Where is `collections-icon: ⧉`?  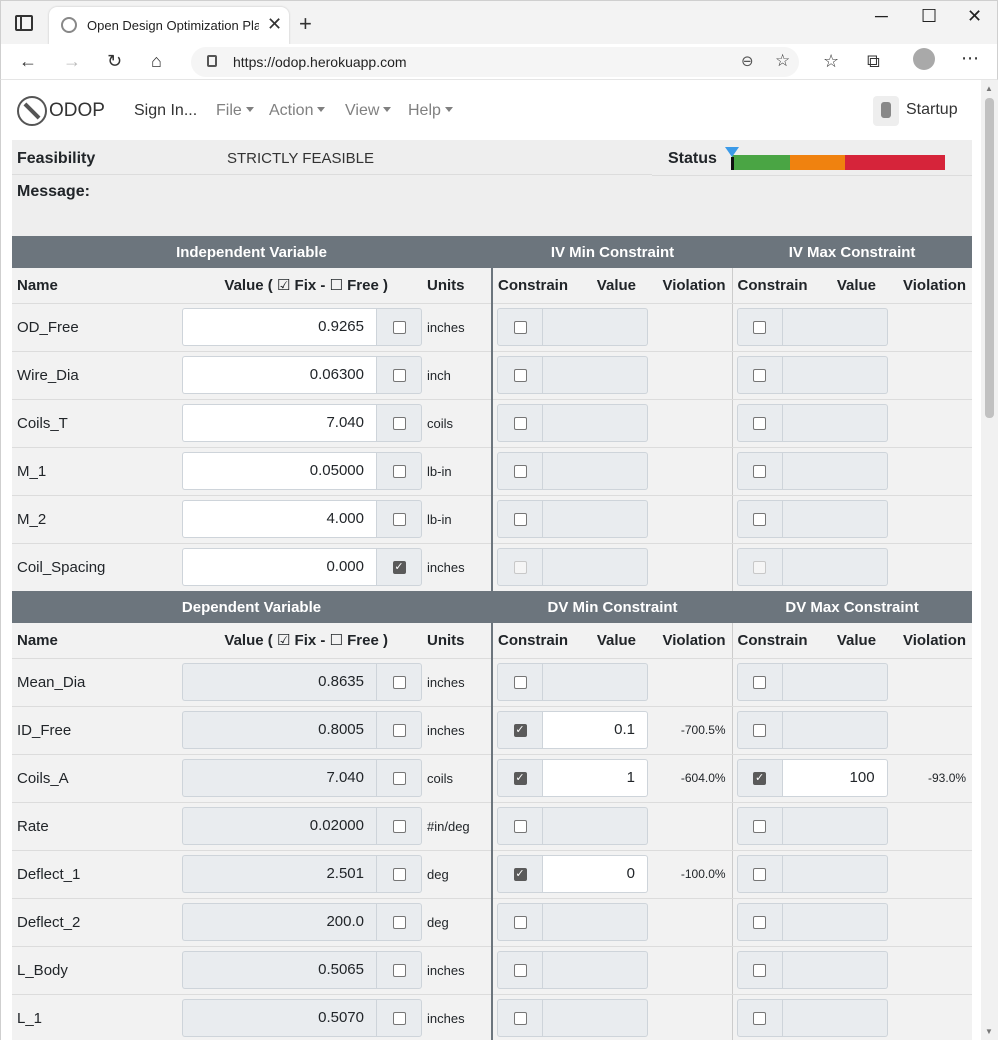
collections-icon: ⧉ is located at coordinates (873, 61).